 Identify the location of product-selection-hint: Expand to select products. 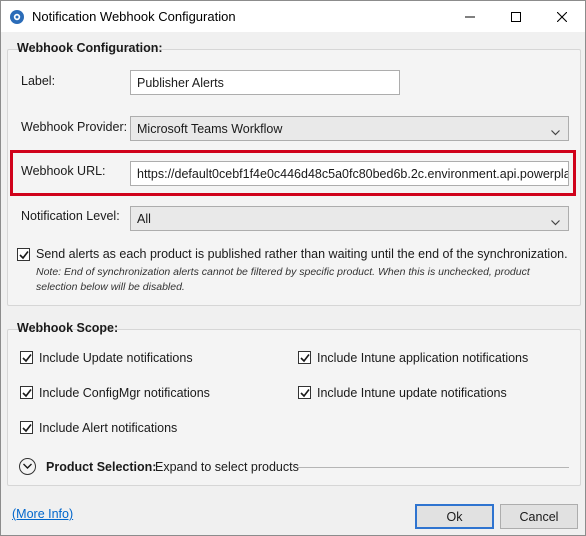
(227, 467).